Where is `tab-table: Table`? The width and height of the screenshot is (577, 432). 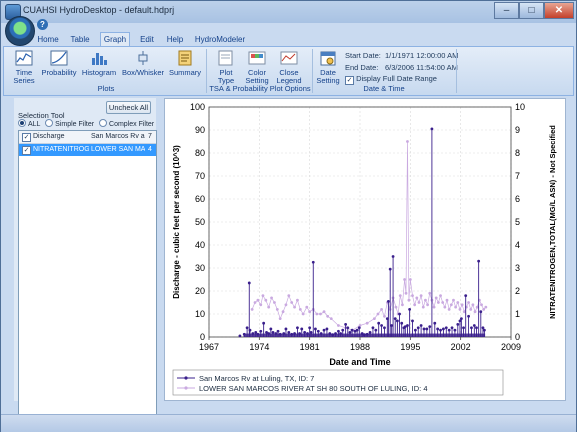
tab-table: Table is located at coordinates (80, 39).